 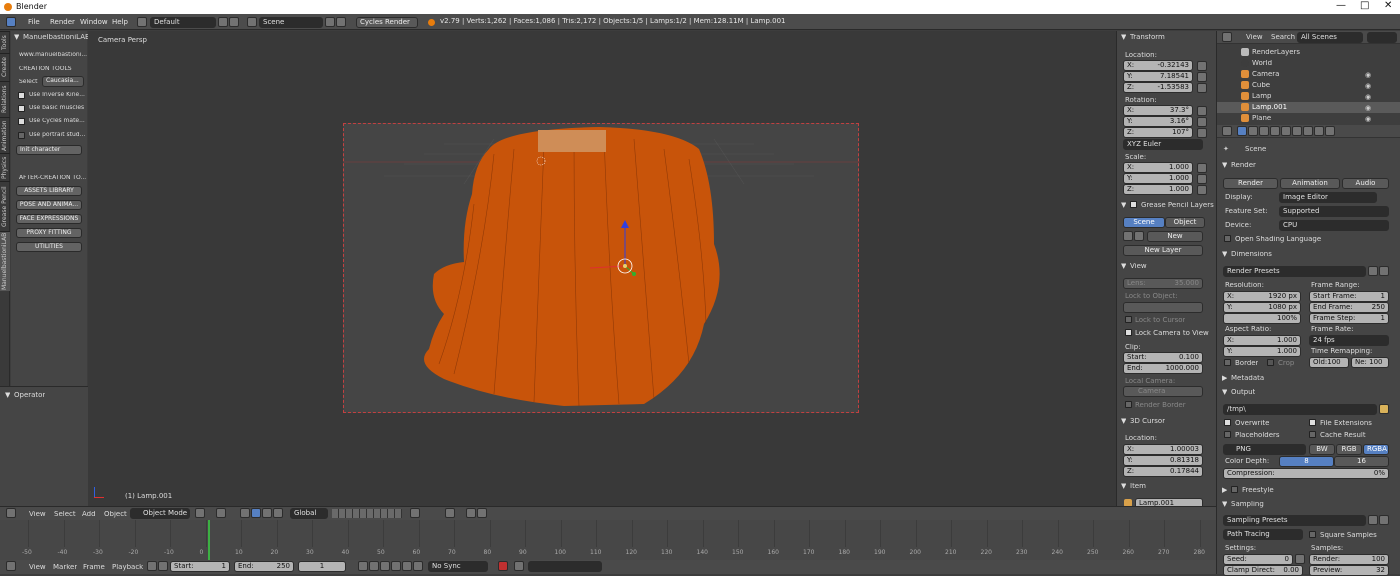 What do you see at coordinates (1163, 471) in the screenshot?
I see `cursor-z-field: Z: 0.17844` at bounding box center [1163, 471].